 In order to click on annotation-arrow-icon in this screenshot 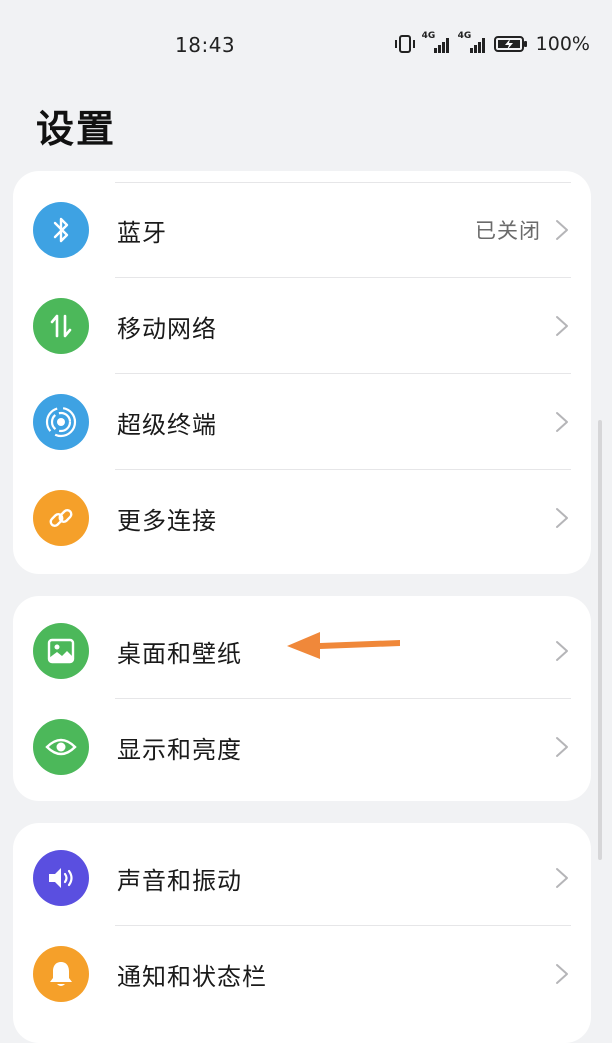, I will do `click(343, 645)`.